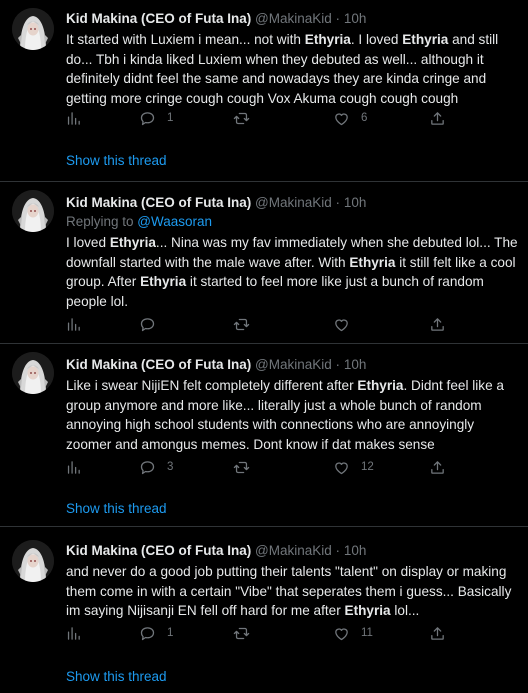  I want to click on replying-to-handle: @Waasoran, so click(174, 221).